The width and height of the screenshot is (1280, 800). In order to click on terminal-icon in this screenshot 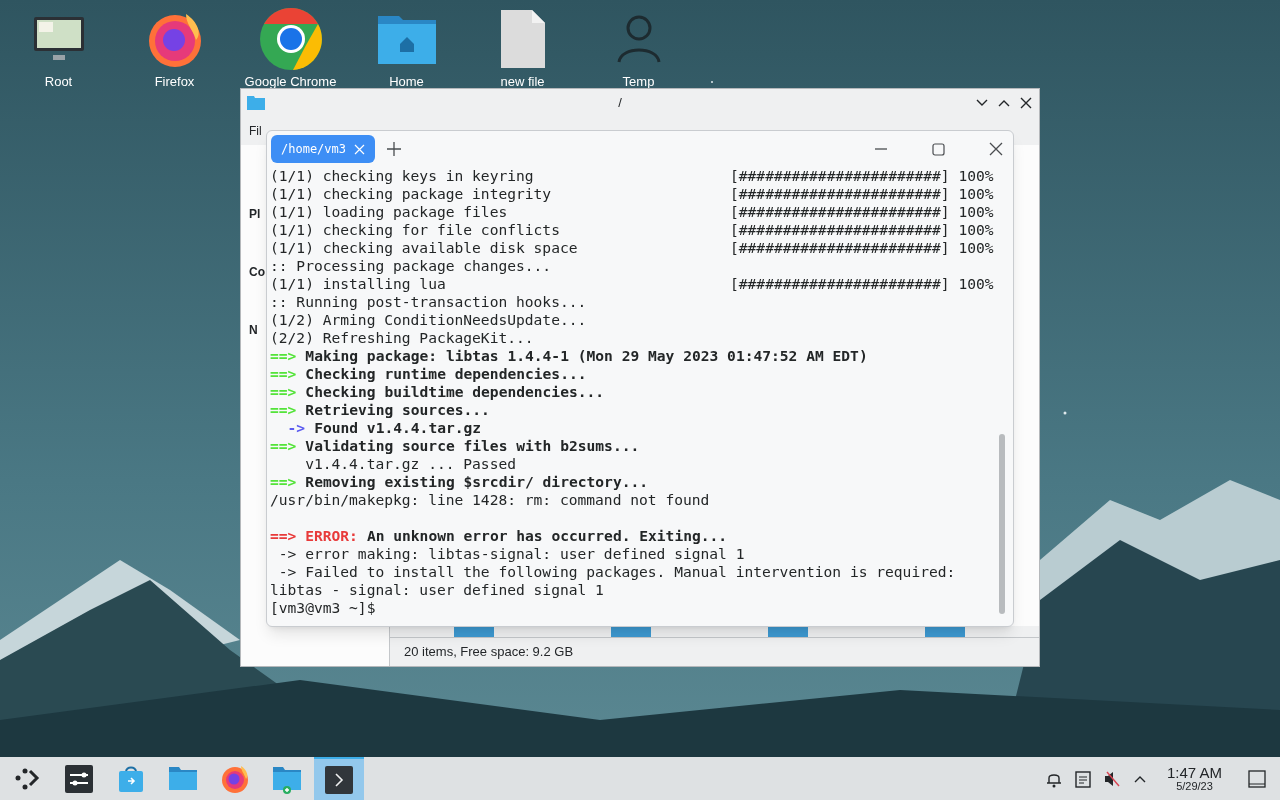, I will do `click(339, 779)`.